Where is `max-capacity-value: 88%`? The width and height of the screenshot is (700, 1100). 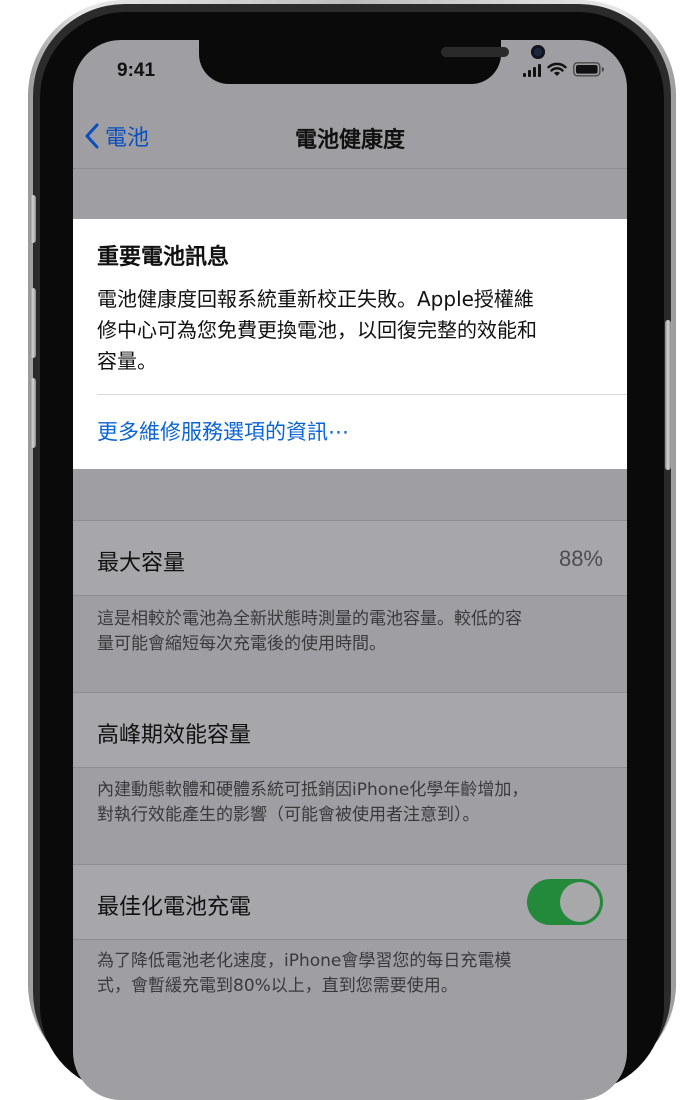
max-capacity-value: 88% is located at coordinates (580, 558).